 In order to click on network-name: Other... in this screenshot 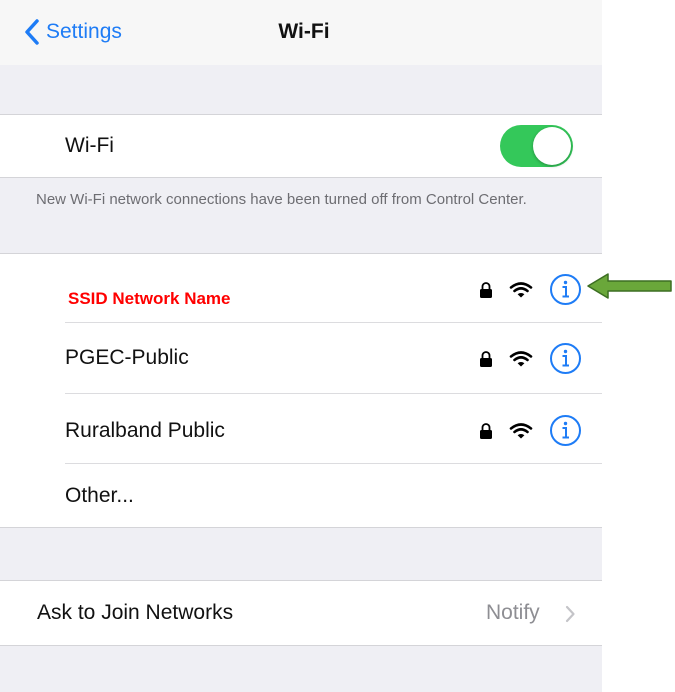, I will do `click(99, 495)`.